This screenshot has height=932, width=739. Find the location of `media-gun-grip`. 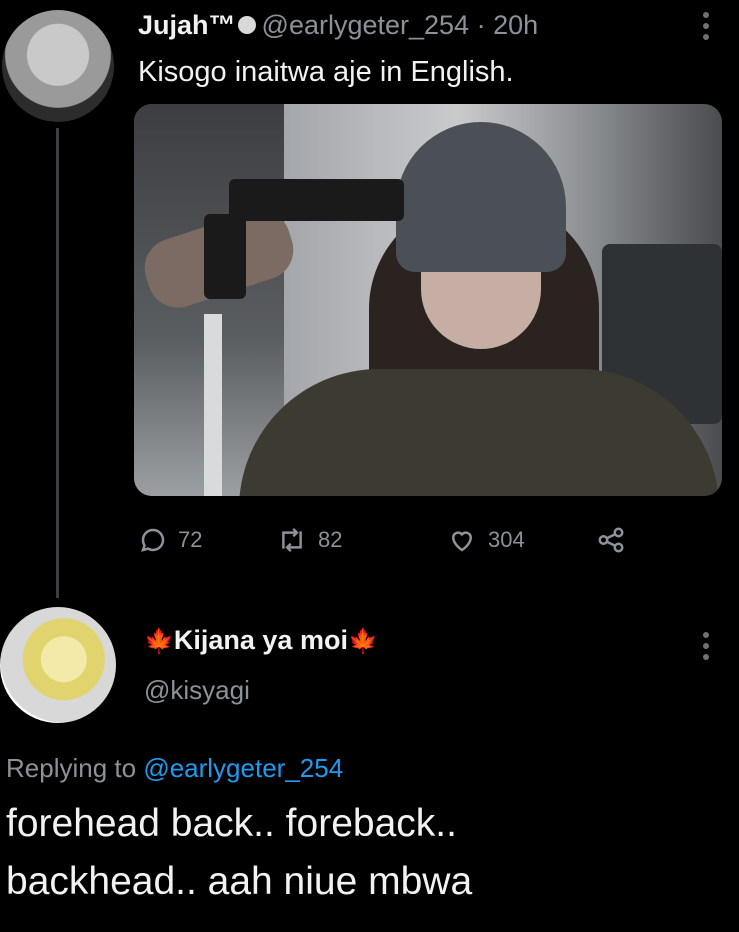

media-gun-grip is located at coordinates (225, 256).